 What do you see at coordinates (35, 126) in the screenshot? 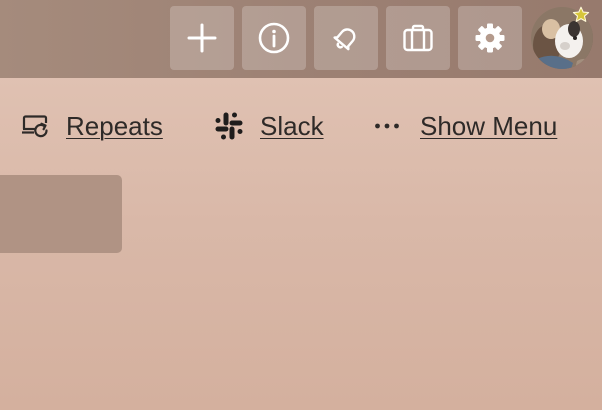
I see `repeats-icon` at bounding box center [35, 126].